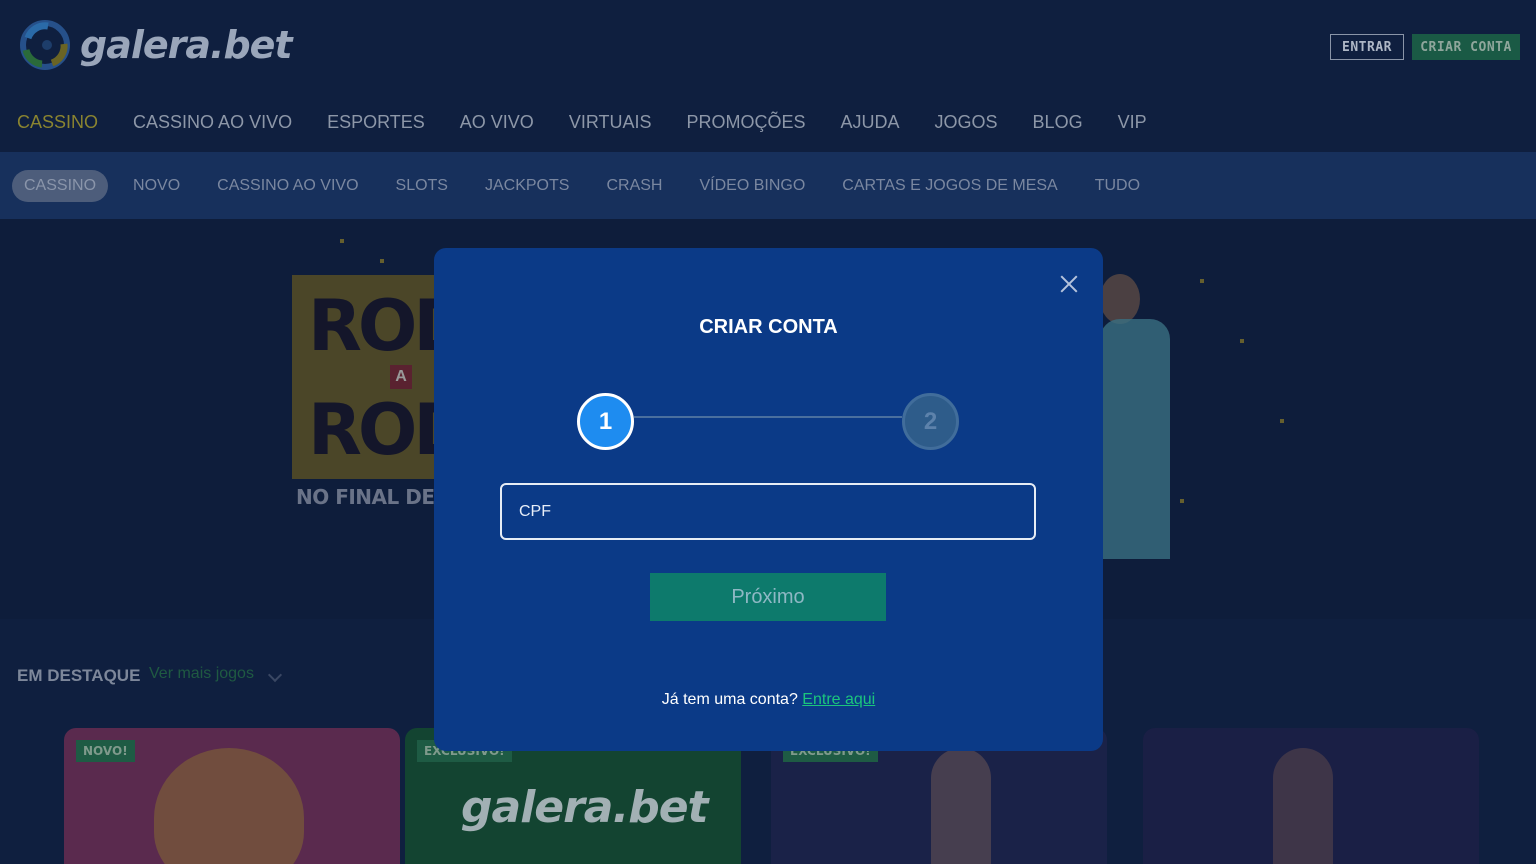 The width and height of the screenshot is (1536, 864). I want to click on logo-mark-icon, so click(45, 45).